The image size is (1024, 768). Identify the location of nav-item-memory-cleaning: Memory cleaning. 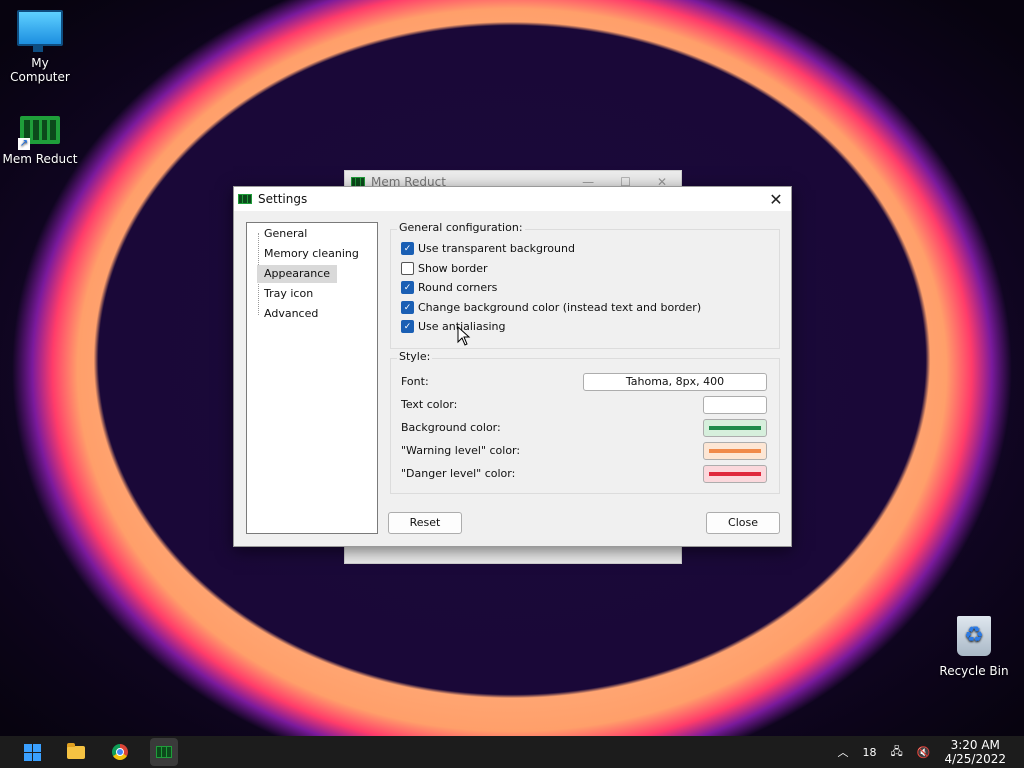
(311, 254).